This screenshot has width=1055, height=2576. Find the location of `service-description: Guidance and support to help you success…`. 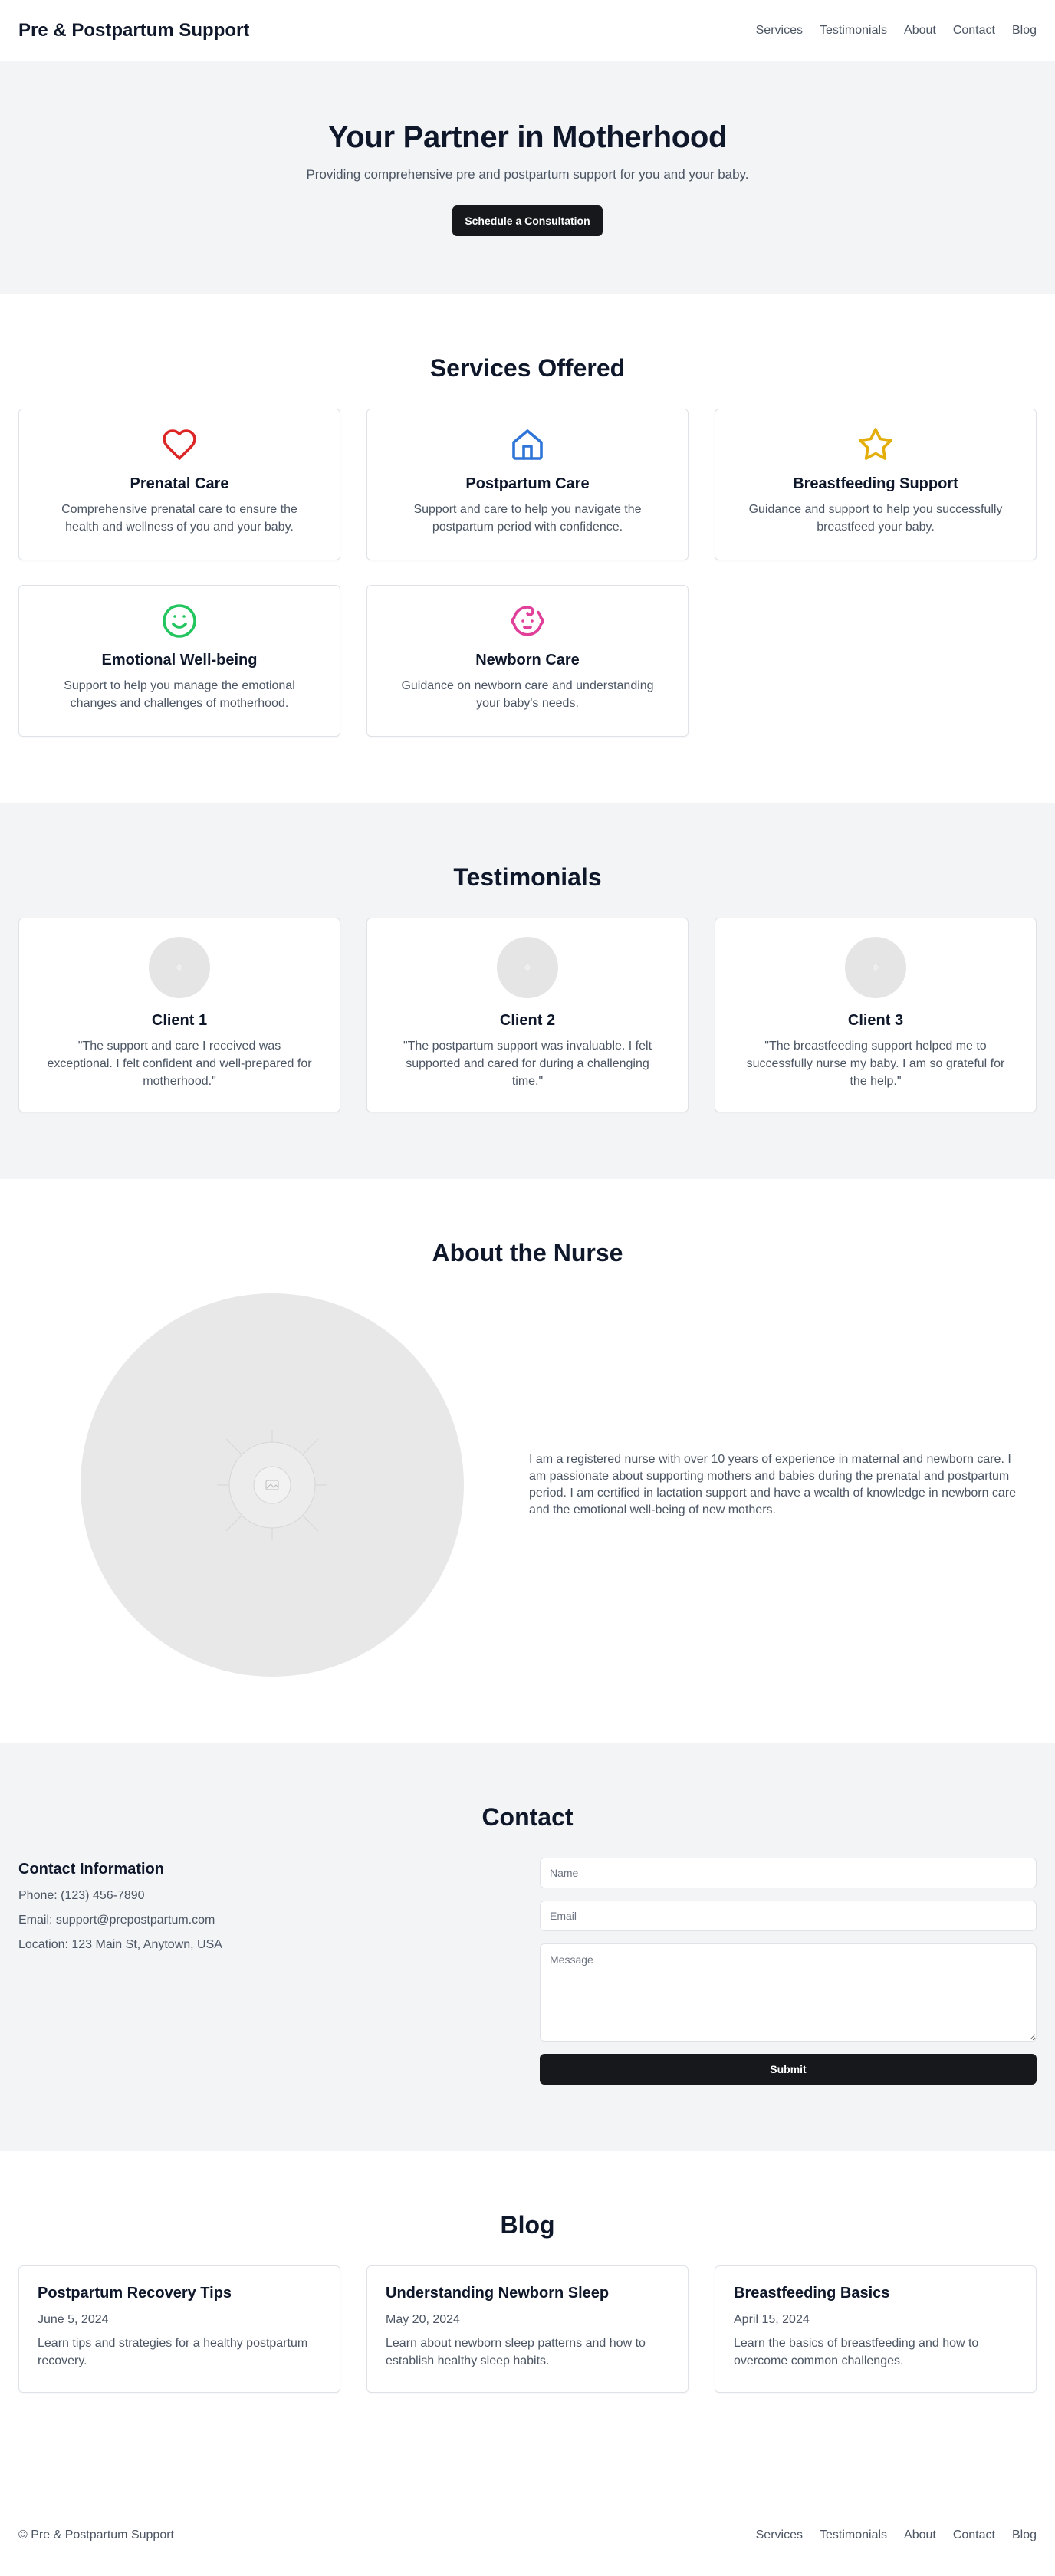

service-description: Guidance and support to help you success… is located at coordinates (875, 519).